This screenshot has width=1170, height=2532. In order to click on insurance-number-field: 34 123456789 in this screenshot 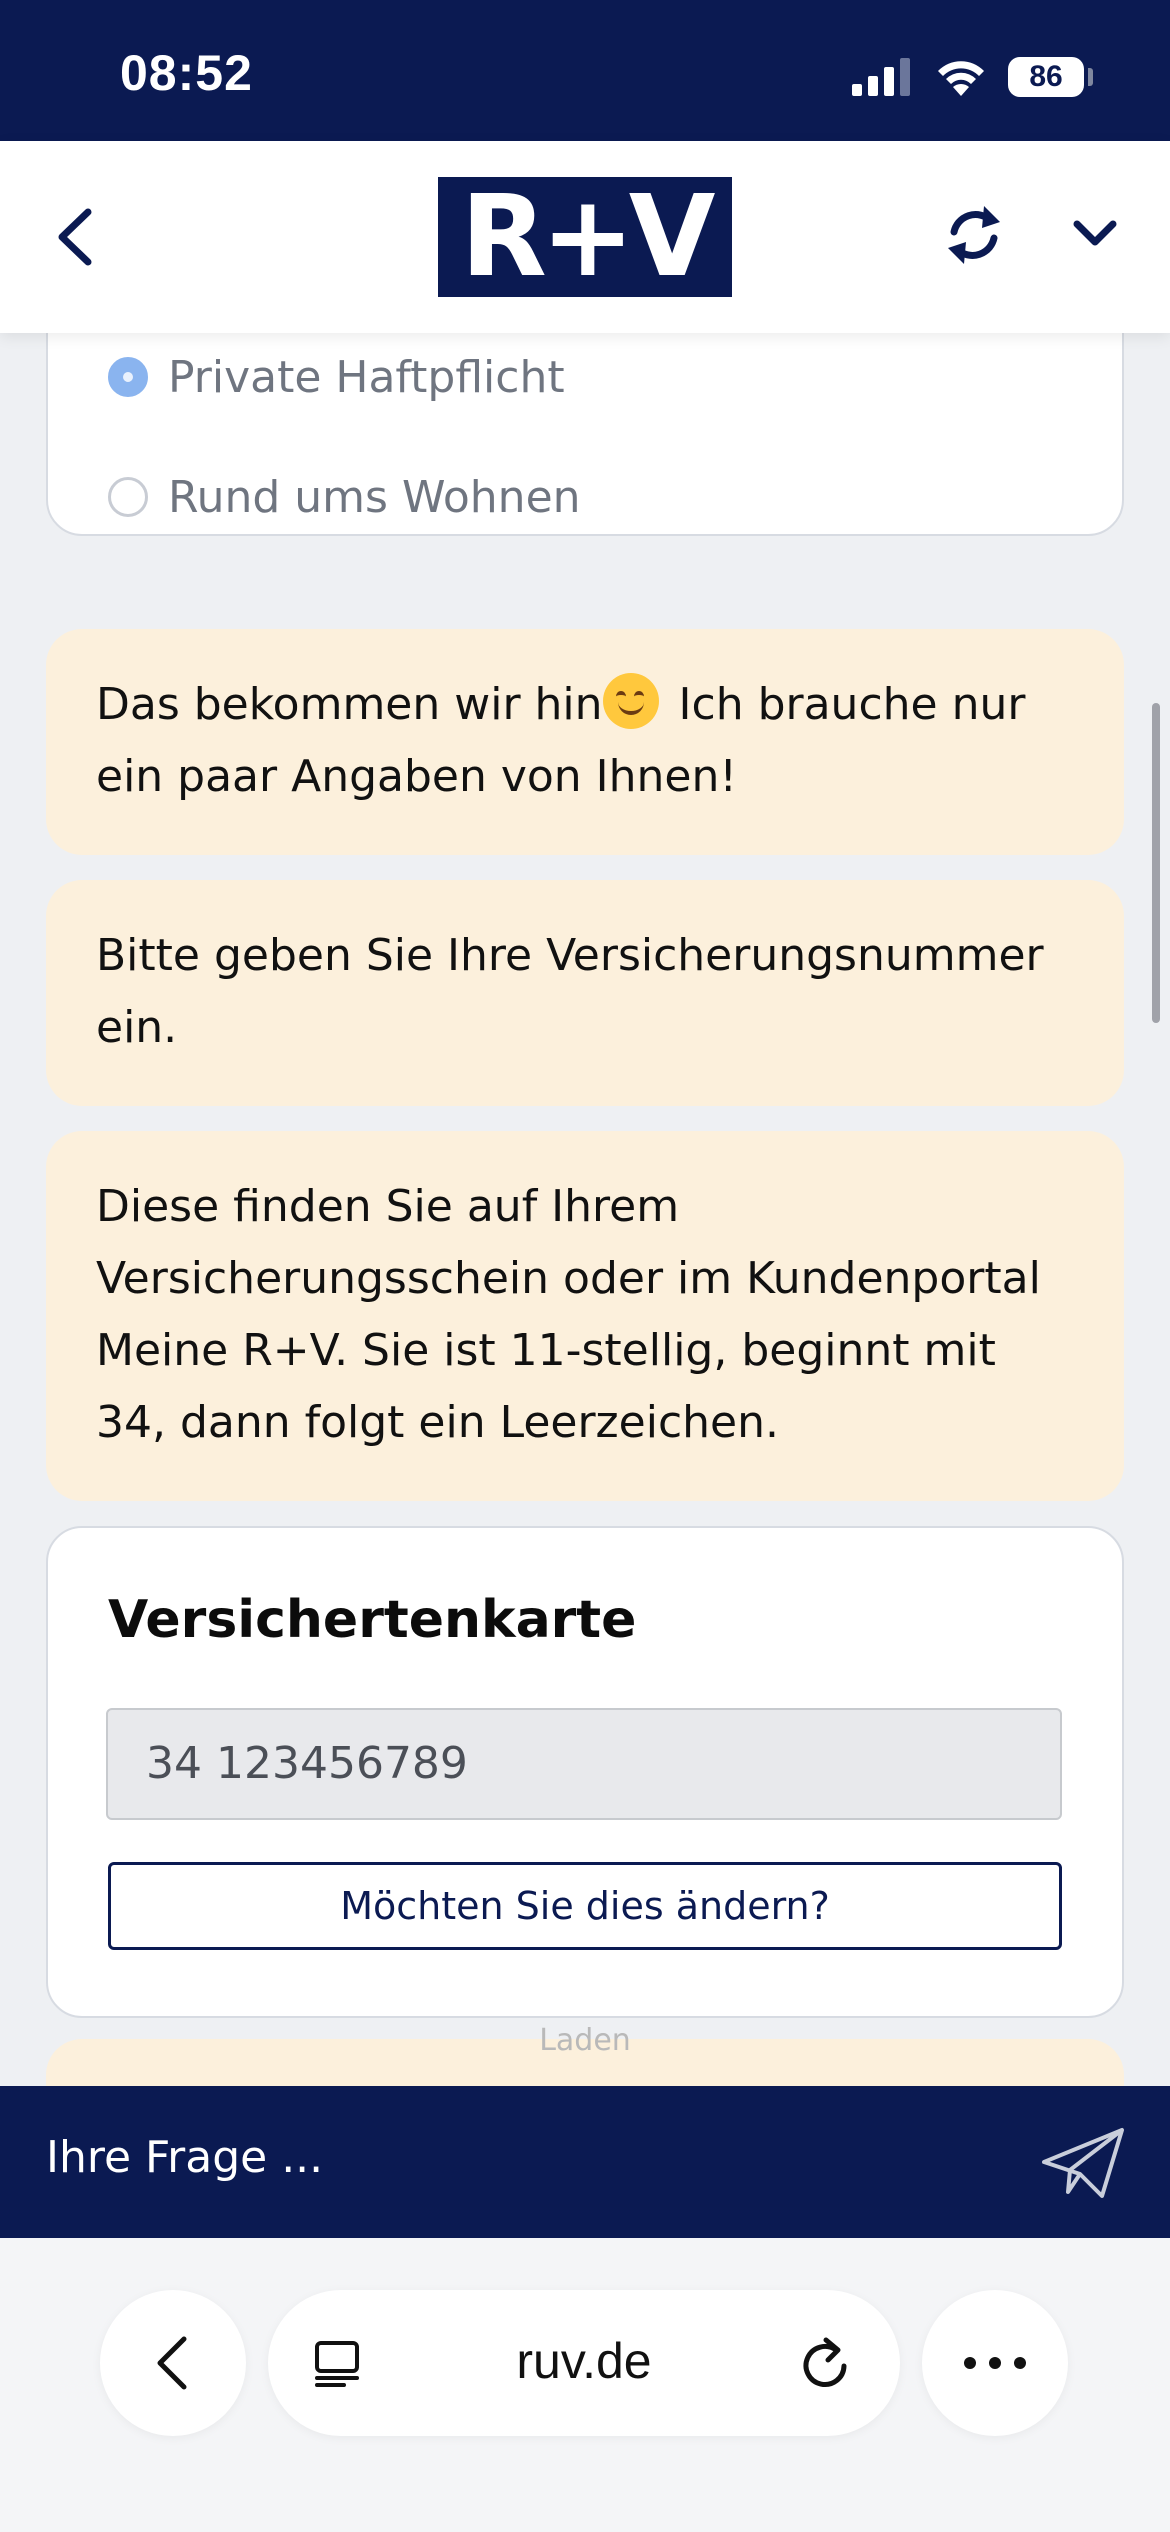, I will do `click(584, 1764)`.